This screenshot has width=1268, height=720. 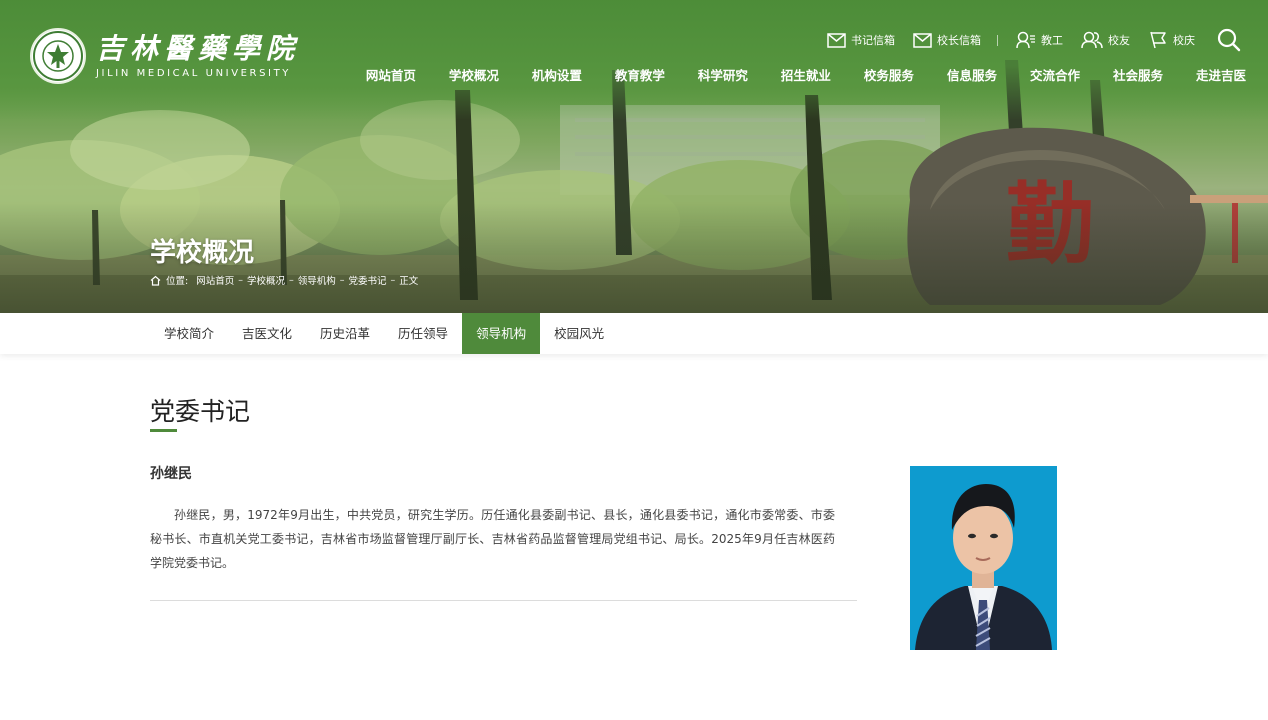 What do you see at coordinates (1229, 40) in the screenshot?
I see `search-icon` at bounding box center [1229, 40].